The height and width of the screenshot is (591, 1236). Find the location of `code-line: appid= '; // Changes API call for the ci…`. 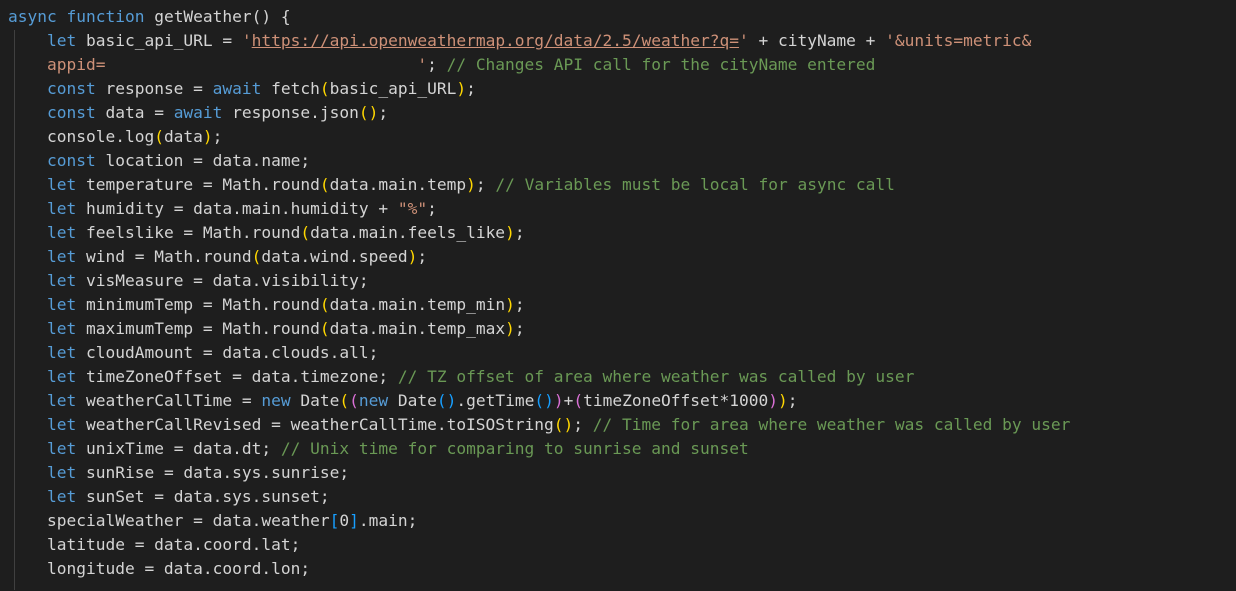

code-line: appid= '; // Changes API call for the ci… is located at coordinates (539, 65).